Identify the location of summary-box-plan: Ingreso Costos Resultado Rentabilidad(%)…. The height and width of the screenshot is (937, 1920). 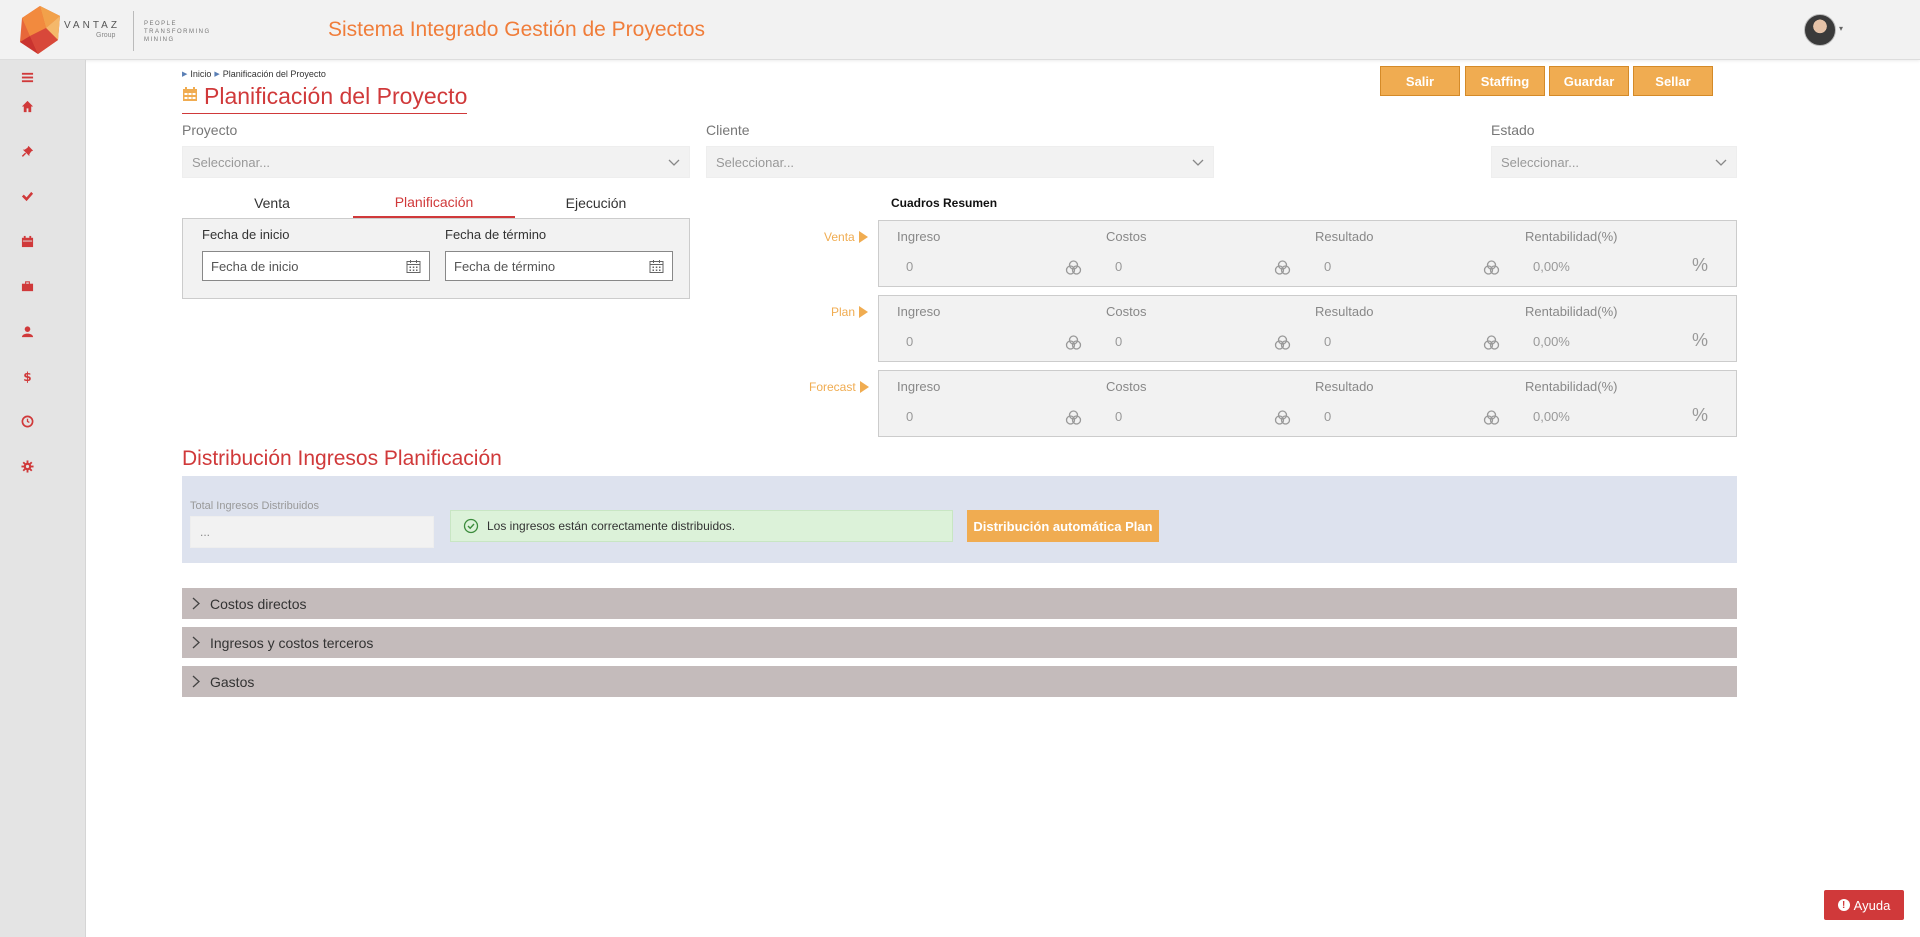
(1307, 328).